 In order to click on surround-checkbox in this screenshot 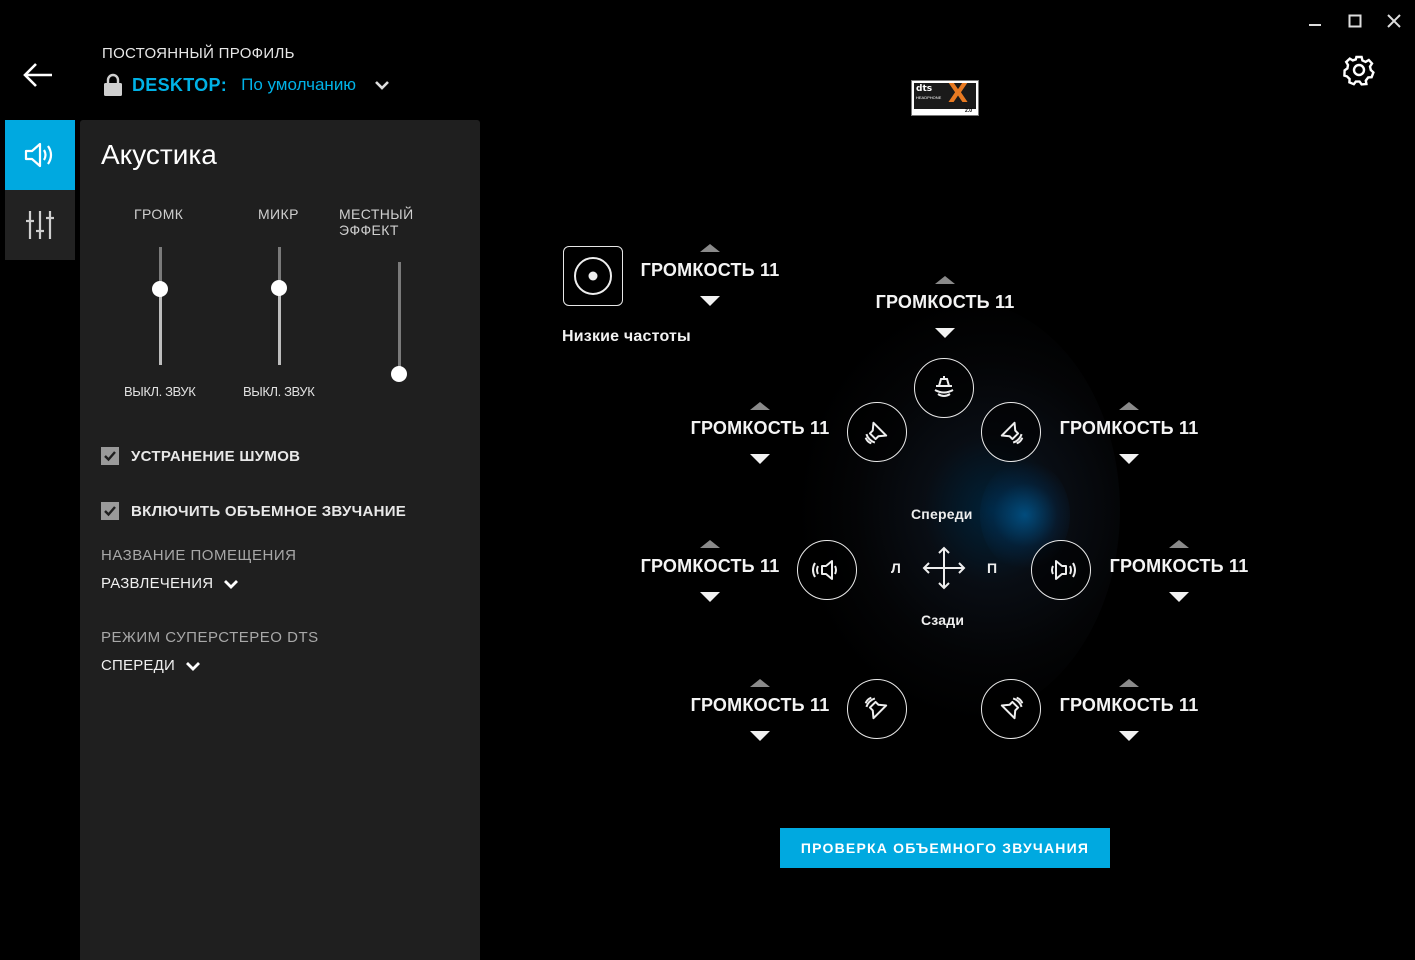, I will do `click(110, 511)`.